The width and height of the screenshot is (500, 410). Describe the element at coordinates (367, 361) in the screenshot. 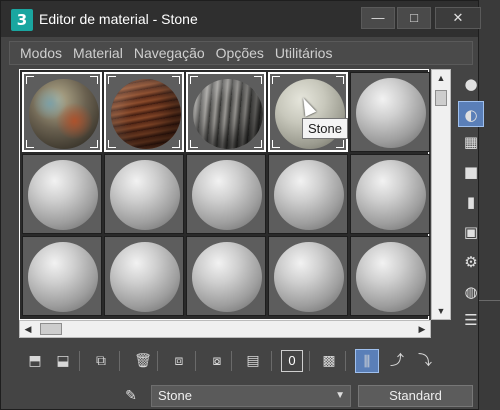

I see `show-end-result-icon: ⫼` at that location.